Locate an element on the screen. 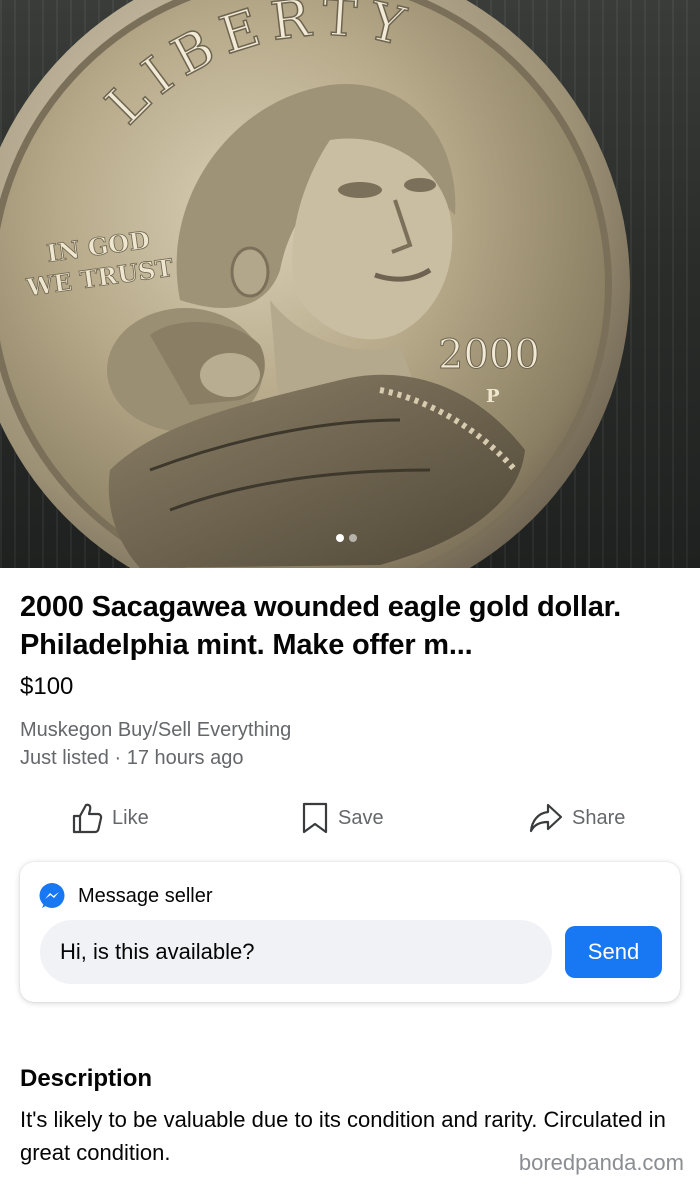 This screenshot has height=1186, width=700. listed-time: Just listed · 17 hours ago is located at coordinates (132, 758).